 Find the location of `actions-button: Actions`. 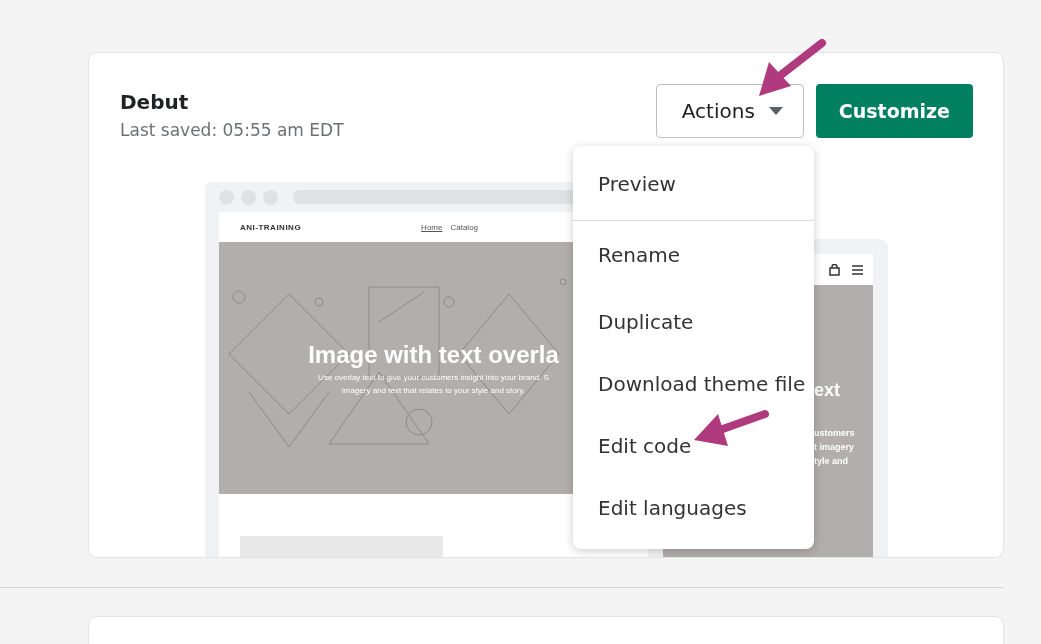

actions-button: Actions is located at coordinates (729, 111).